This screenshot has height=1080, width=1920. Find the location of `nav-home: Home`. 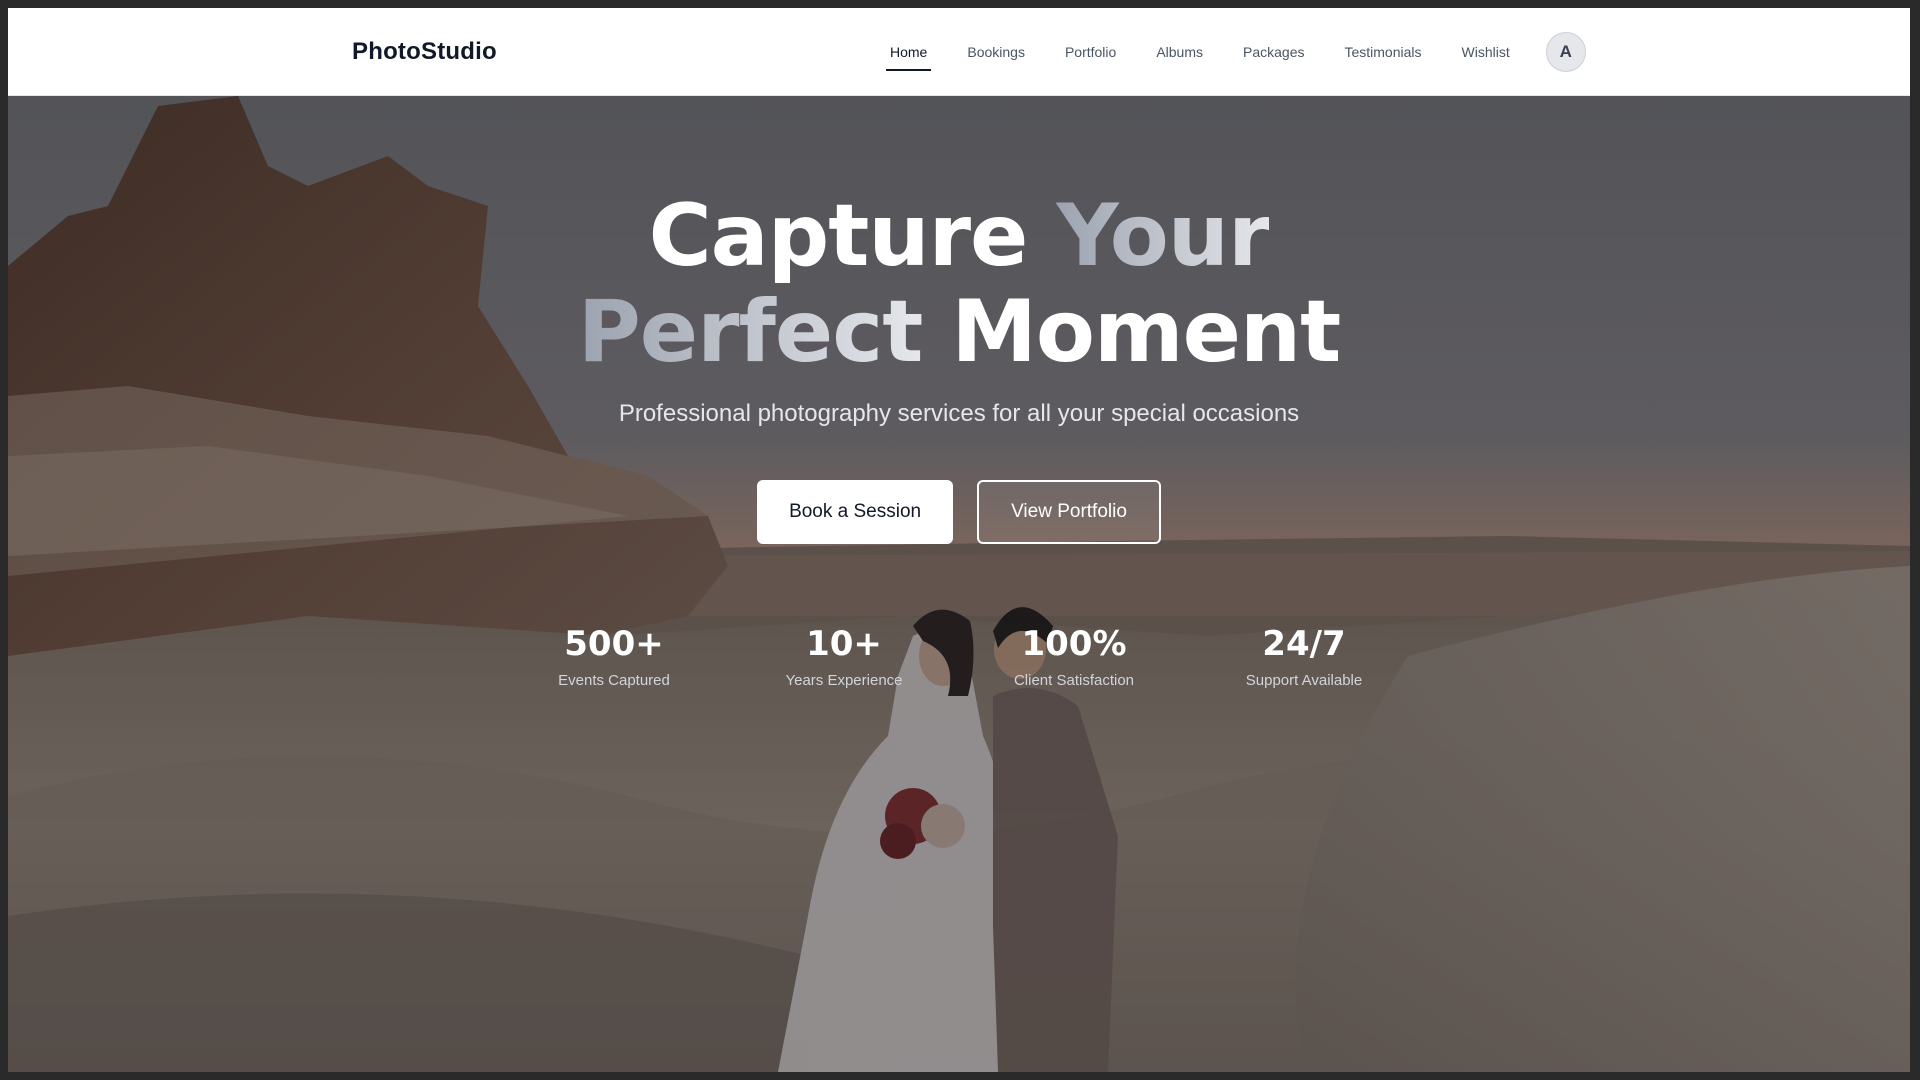

nav-home: Home is located at coordinates (908, 52).